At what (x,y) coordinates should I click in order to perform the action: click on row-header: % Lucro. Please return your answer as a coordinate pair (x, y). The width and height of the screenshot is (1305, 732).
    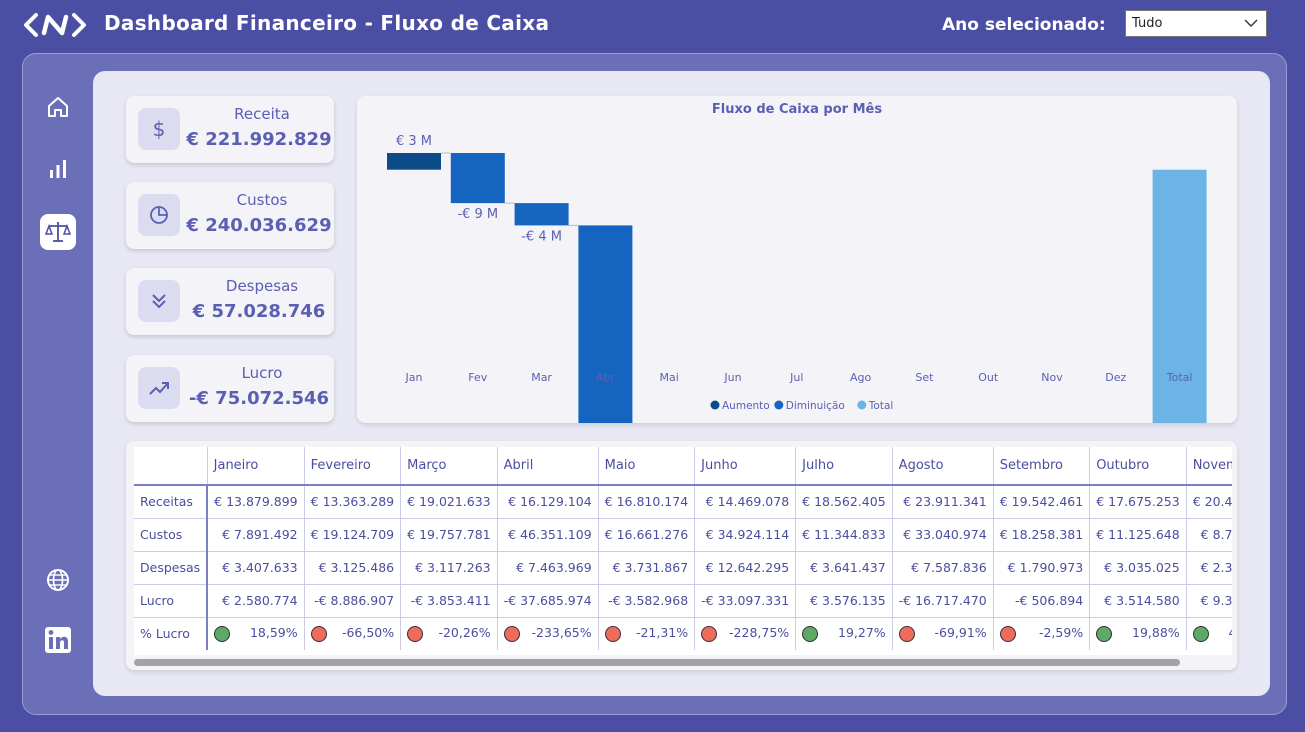
    Looking at the image, I should click on (171, 633).